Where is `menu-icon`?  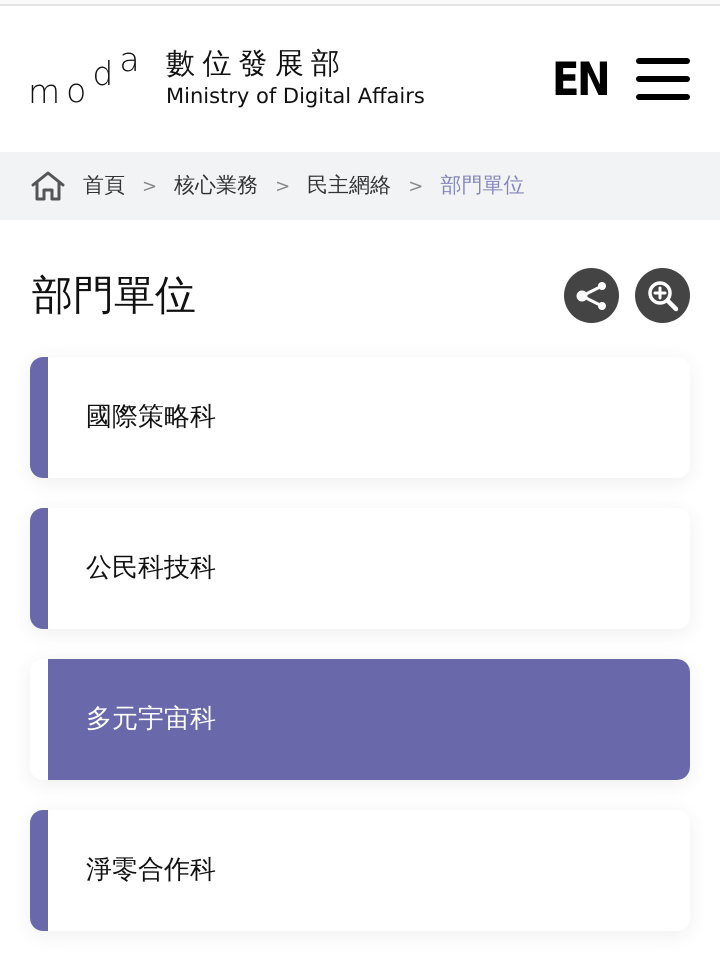 menu-icon is located at coordinates (663, 79).